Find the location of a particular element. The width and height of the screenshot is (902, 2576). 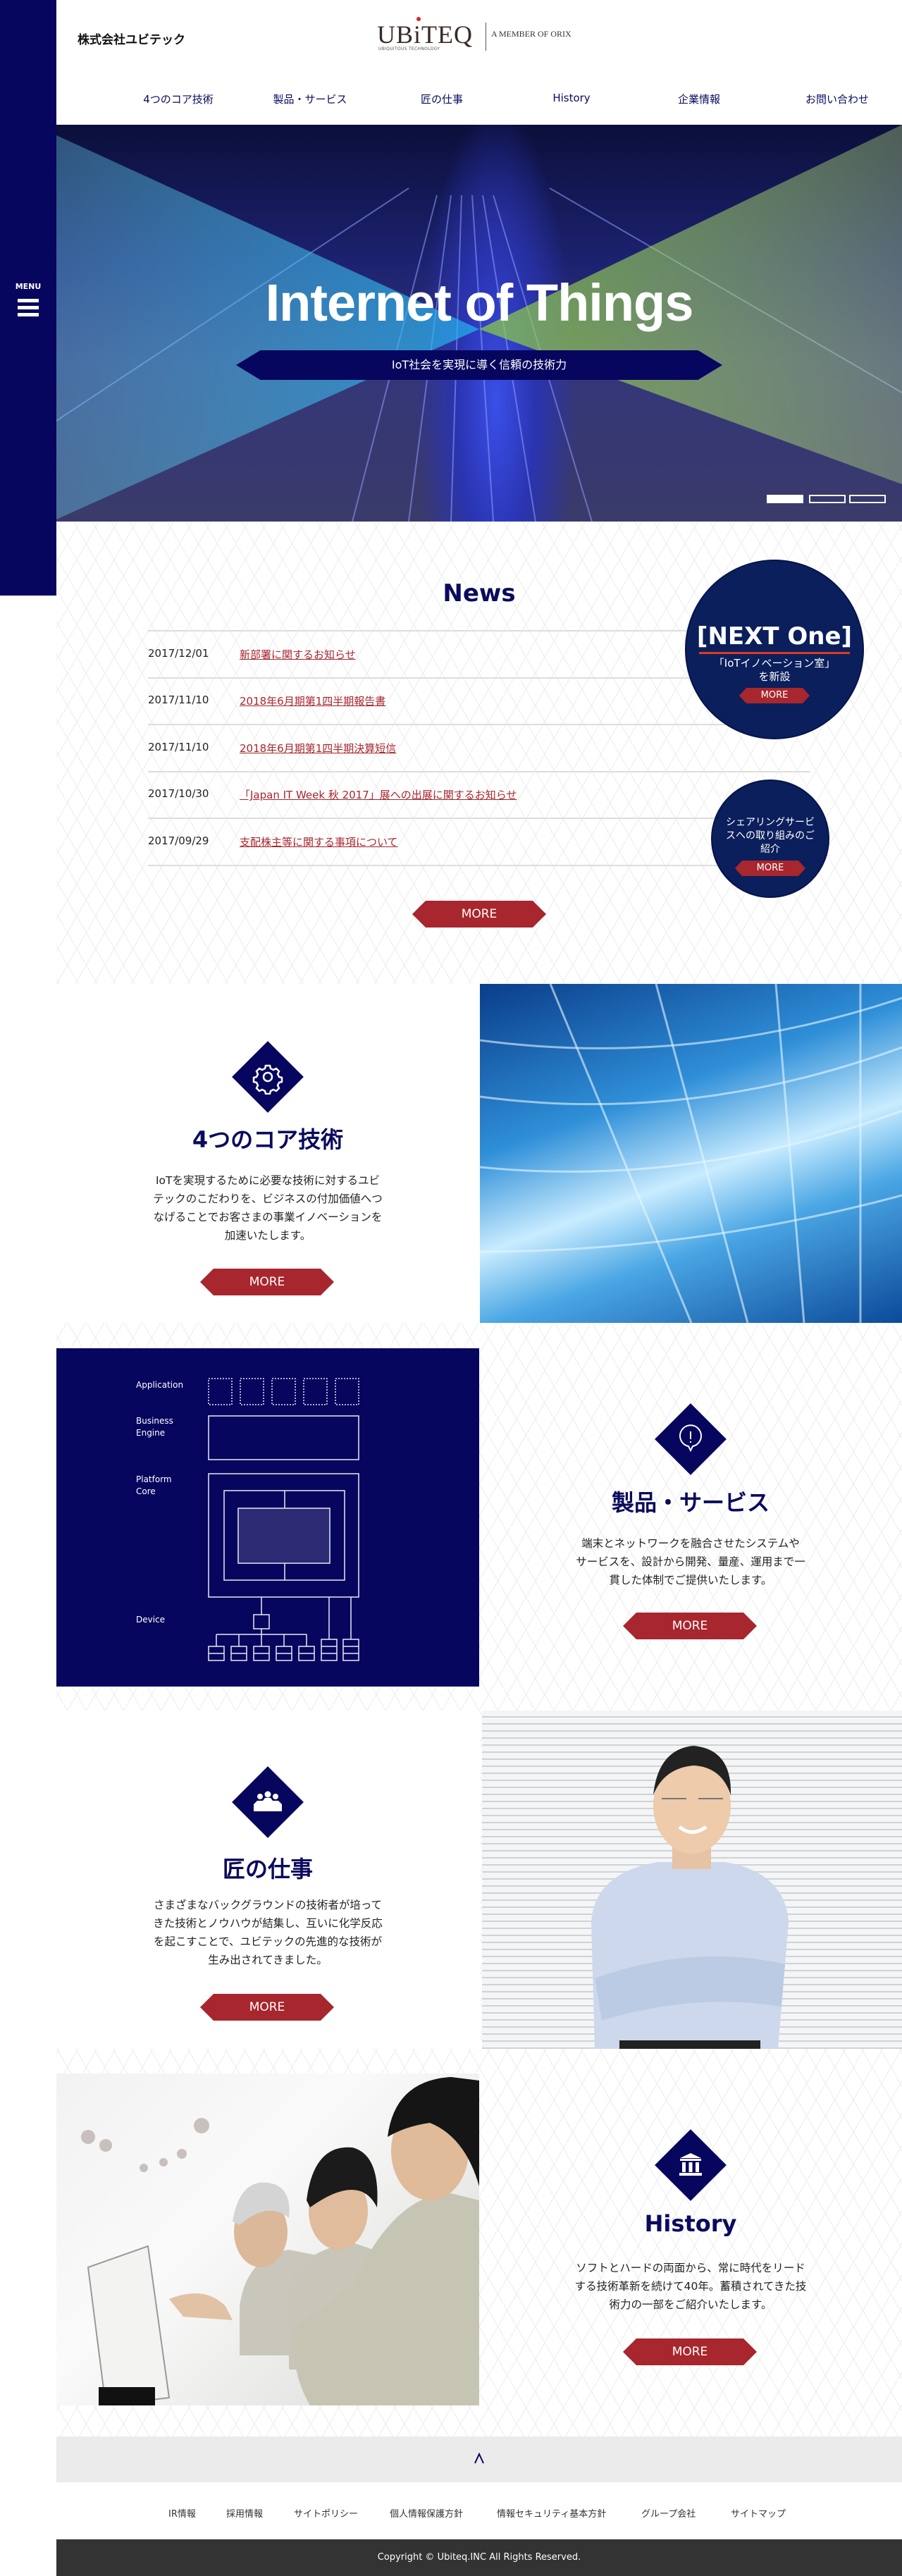

promo-underline is located at coordinates (775, 653).